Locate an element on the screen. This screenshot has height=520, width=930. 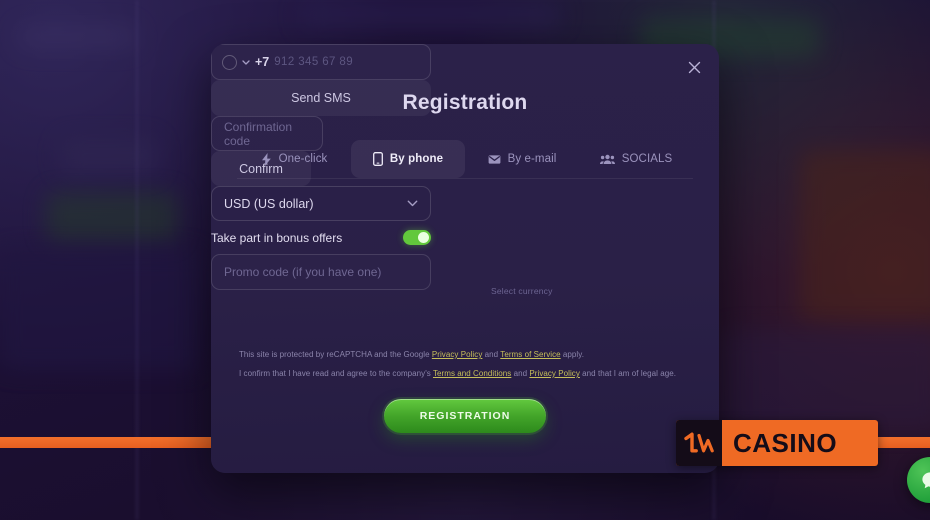
bonus-offers-toggle is located at coordinates (417, 237).